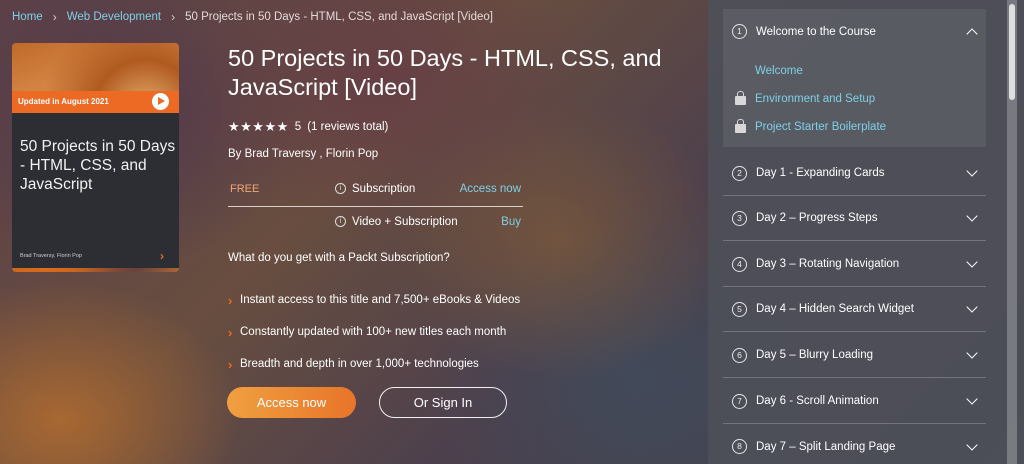 Image resolution: width=1024 pixels, height=464 pixels. Describe the element at coordinates (490, 189) in the screenshot. I see `access-now-link: Access now` at that location.